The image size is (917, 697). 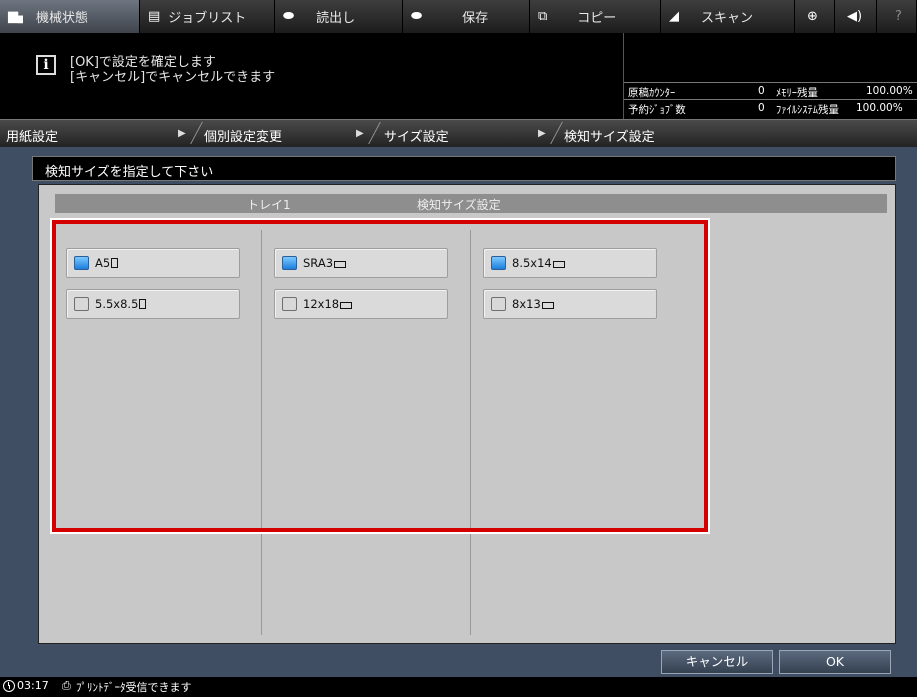 What do you see at coordinates (153, 263) in the screenshot?
I see `size-checkbox-a5: A5` at bounding box center [153, 263].